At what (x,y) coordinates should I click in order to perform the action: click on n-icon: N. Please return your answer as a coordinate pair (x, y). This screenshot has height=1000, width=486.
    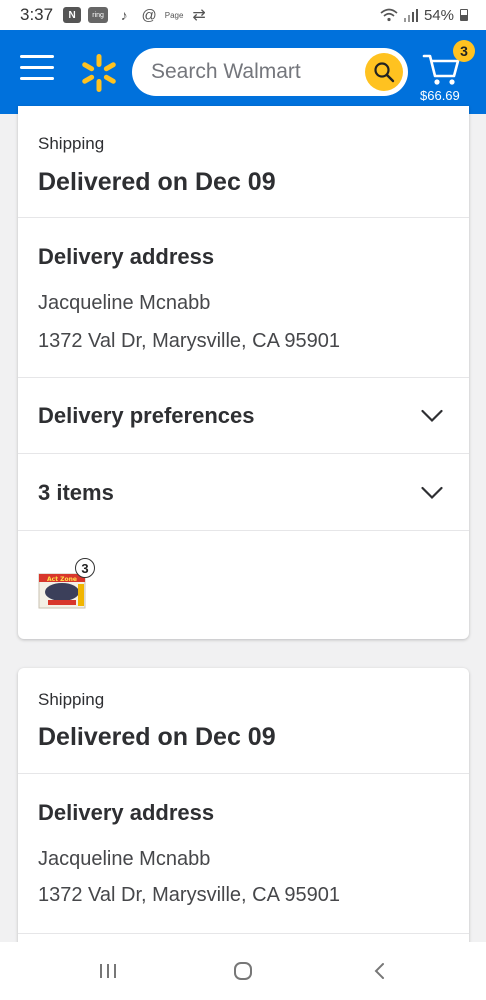
    Looking at the image, I should click on (72, 15).